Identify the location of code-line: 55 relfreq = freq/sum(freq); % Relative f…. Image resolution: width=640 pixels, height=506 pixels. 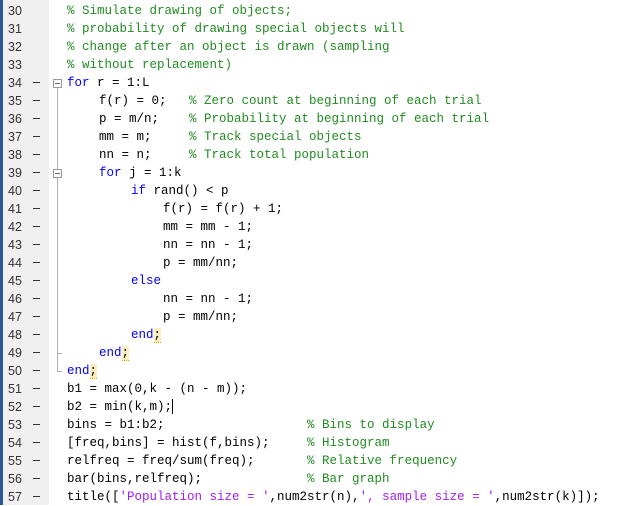
(320, 461).